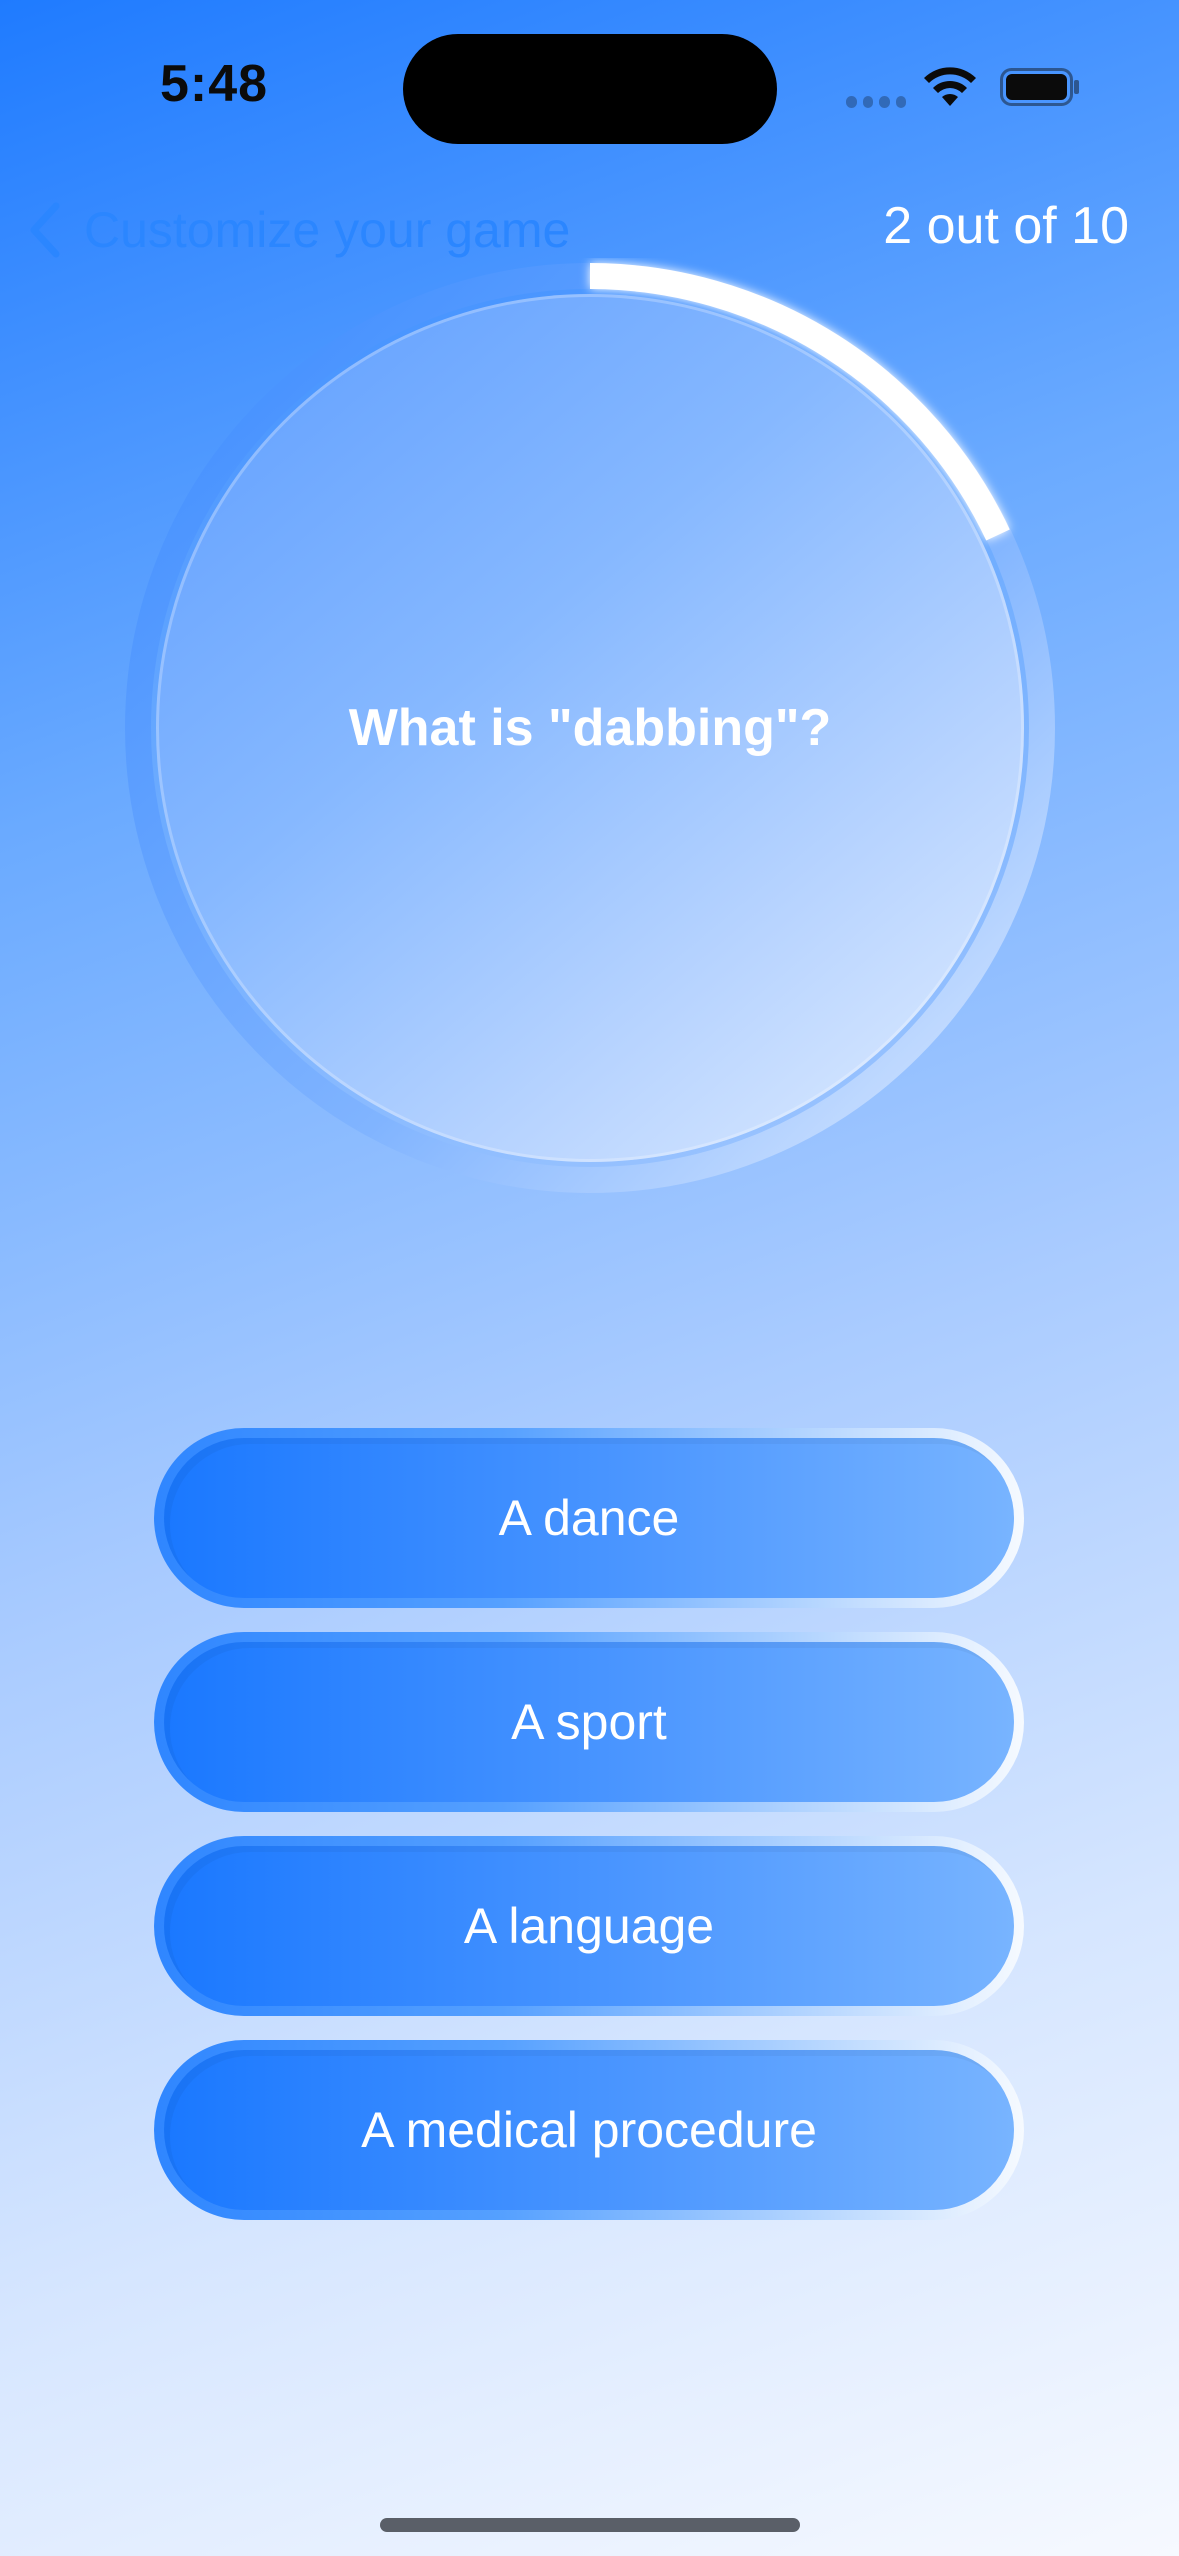  Describe the element at coordinates (327, 230) in the screenshot. I see `back-button-label: Customize your game` at that location.